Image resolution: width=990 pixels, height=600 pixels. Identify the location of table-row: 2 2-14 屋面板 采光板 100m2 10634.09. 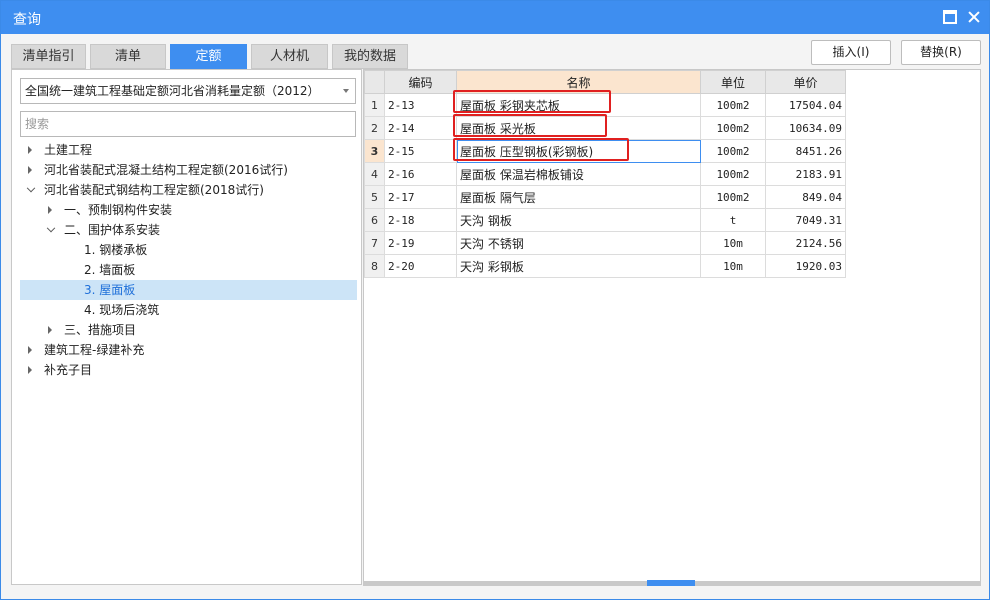
(605, 128).